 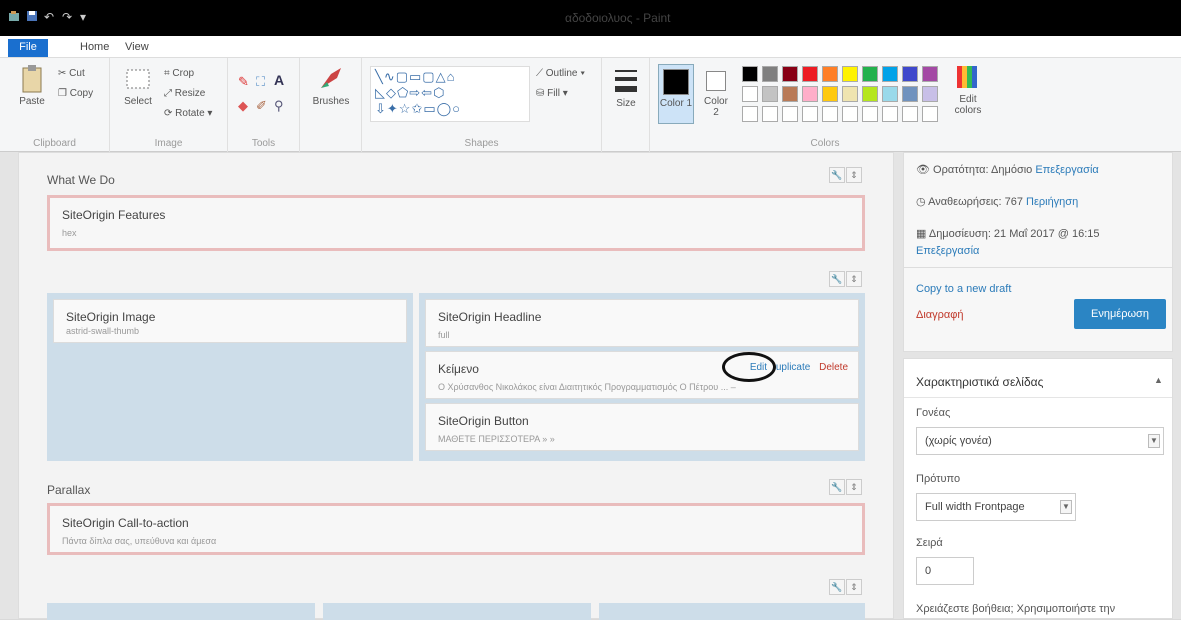 What do you see at coordinates (552, 93) in the screenshot?
I see `fill-button: ⛁ Fill ▾` at bounding box center [552, 93].